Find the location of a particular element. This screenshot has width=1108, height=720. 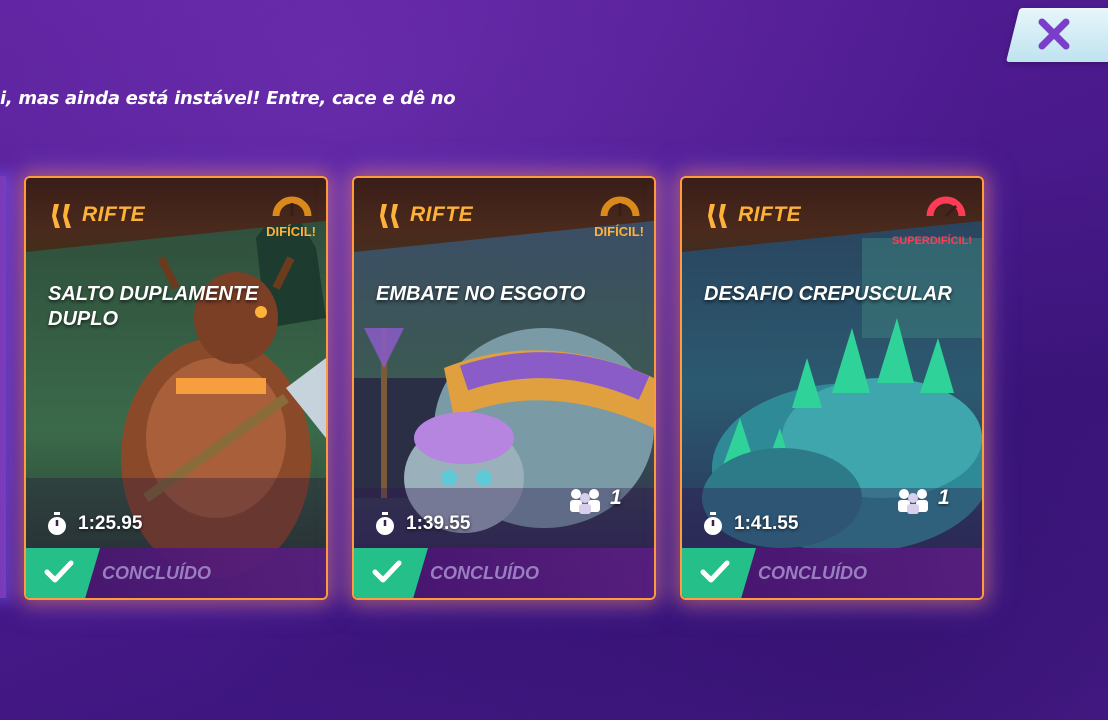

best-time: 1:39.55 is located at coordinates (438, 523).